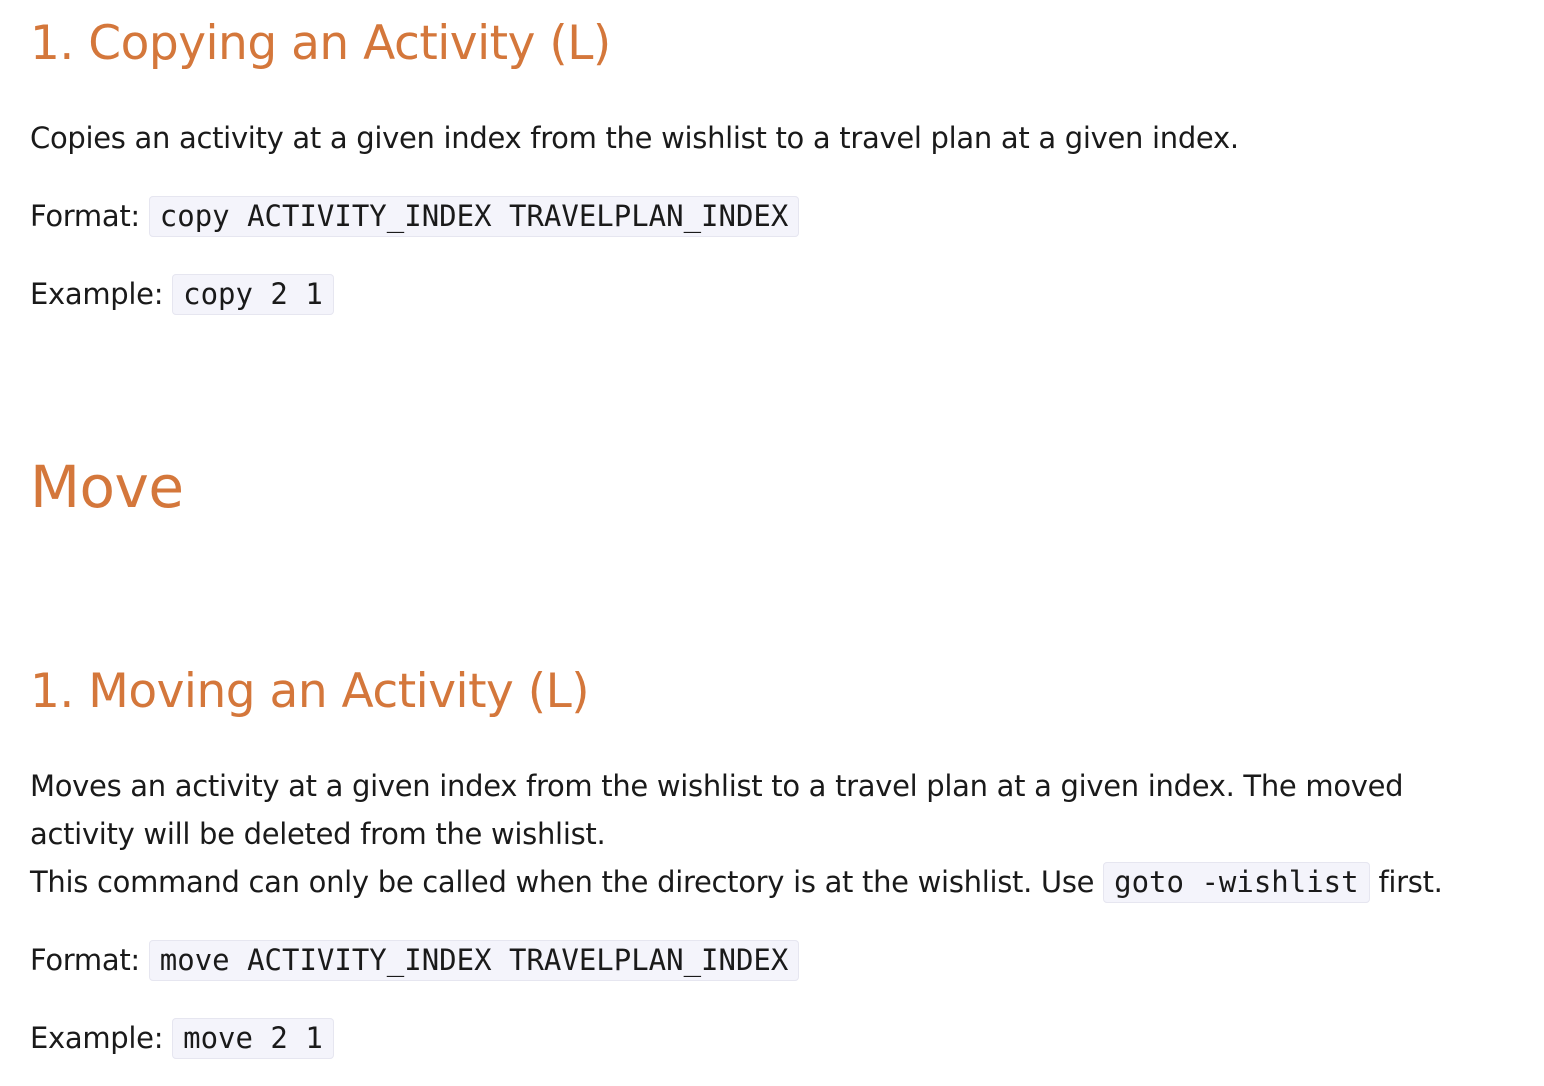 This screenshot has height=1086, width=1544. I want to click on copy-heading: 1. Copying an Activity (L), so click(320, 43).